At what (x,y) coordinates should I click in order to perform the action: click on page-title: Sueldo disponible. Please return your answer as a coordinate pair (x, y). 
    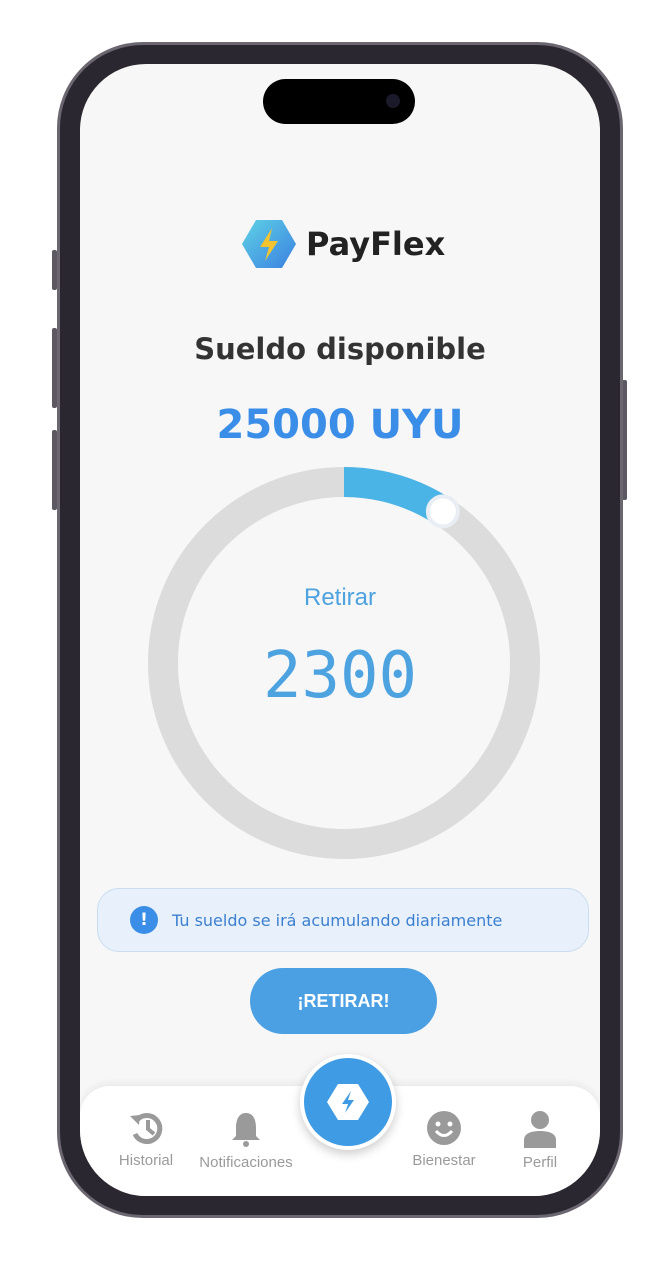
    Looking at the image, I should click on (340, 349).